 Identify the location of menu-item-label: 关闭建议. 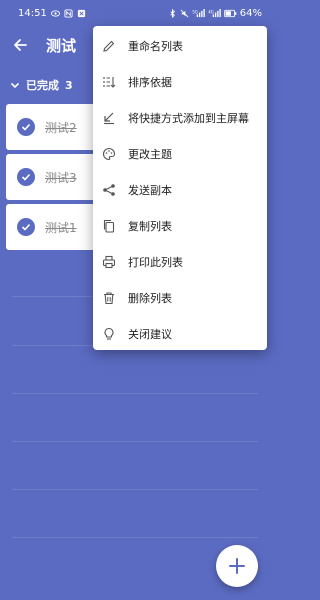
(150, 334).